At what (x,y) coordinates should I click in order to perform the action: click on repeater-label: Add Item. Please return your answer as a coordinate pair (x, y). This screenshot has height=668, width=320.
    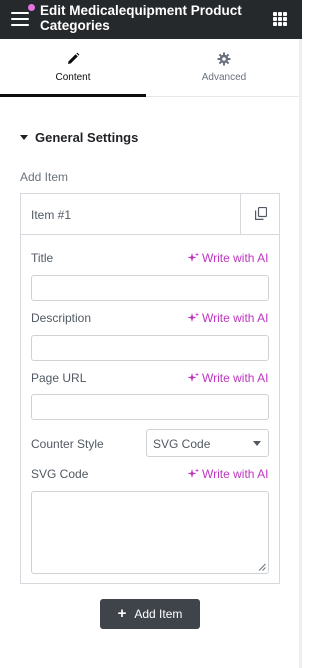
    Looking at the image, I should click on (44, 177).